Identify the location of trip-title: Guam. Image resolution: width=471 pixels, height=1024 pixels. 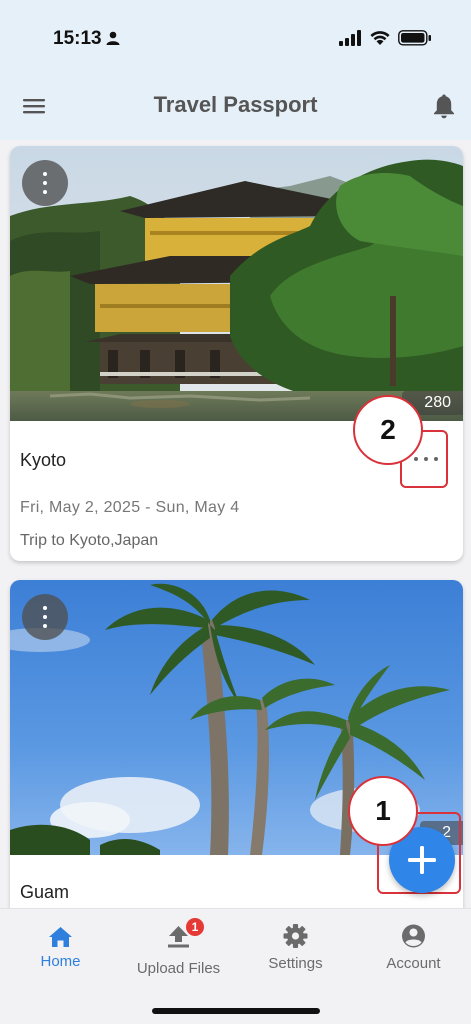
(45, 892).